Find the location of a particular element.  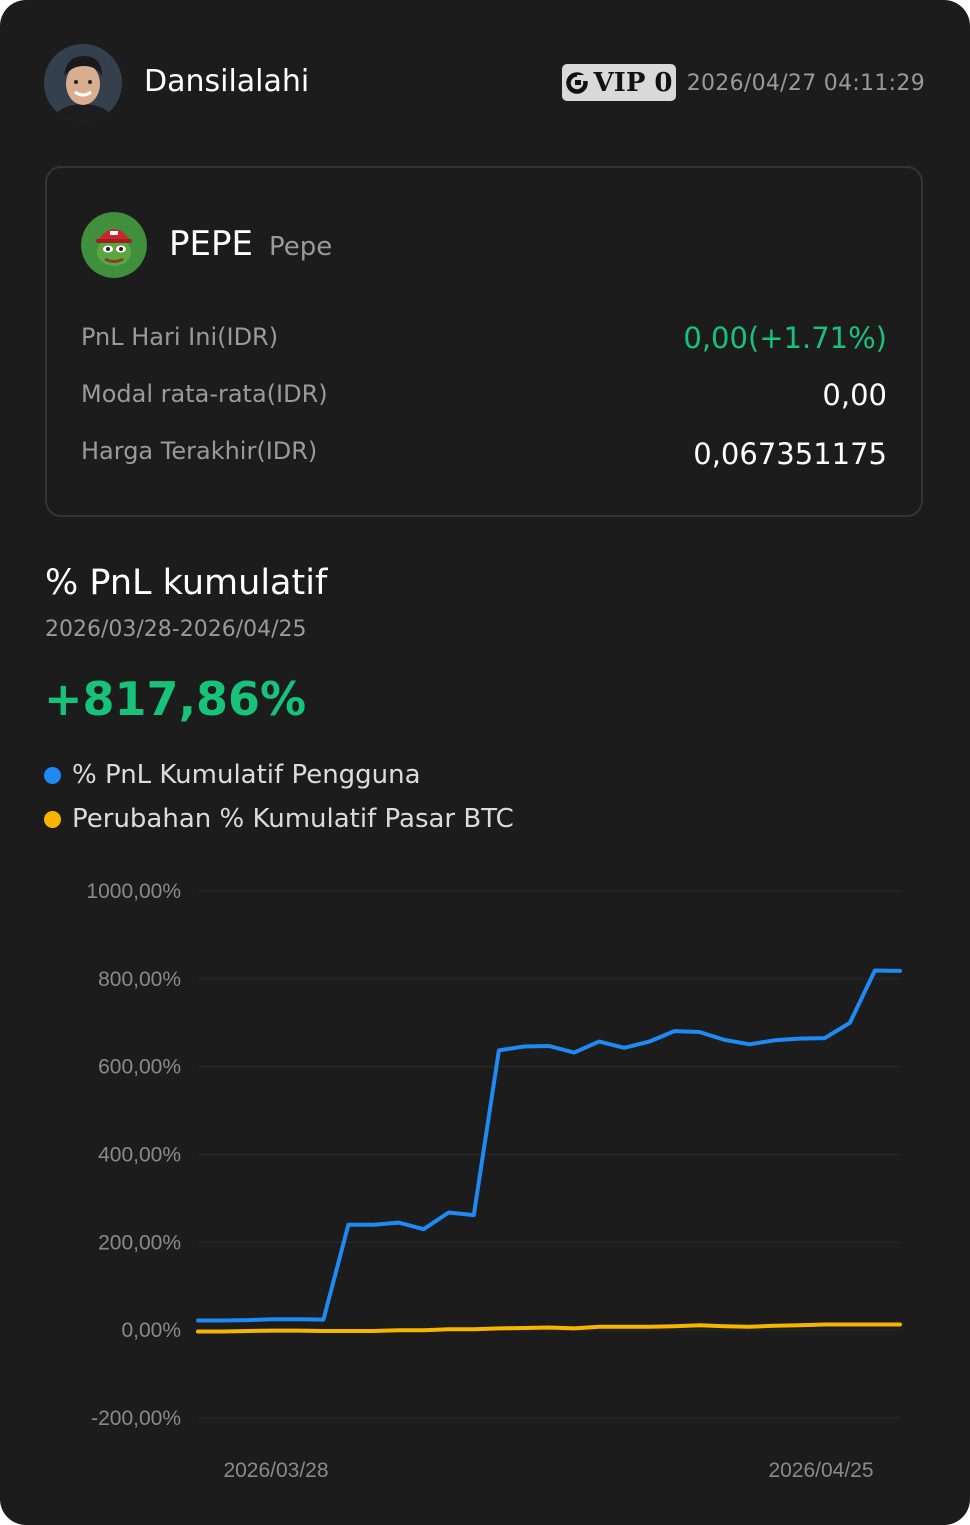

y-tick-label: 200,00% is located at coordinates (139, 1242).